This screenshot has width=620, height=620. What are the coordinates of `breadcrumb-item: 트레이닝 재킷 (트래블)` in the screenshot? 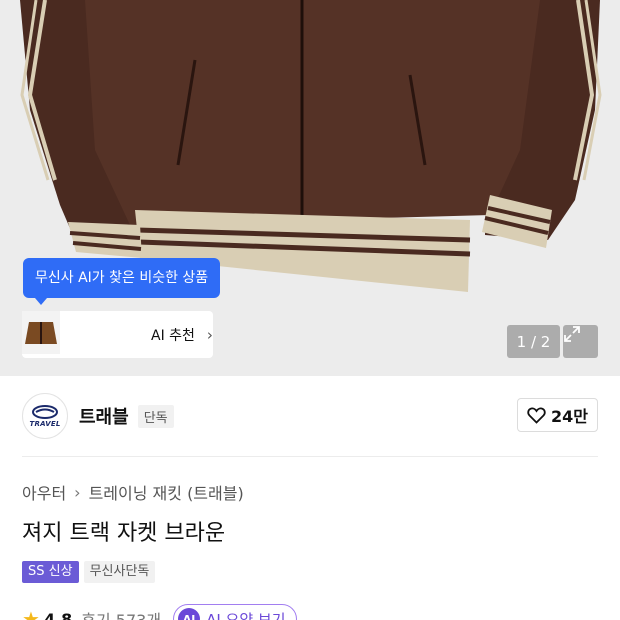 It's located at (166, 492).